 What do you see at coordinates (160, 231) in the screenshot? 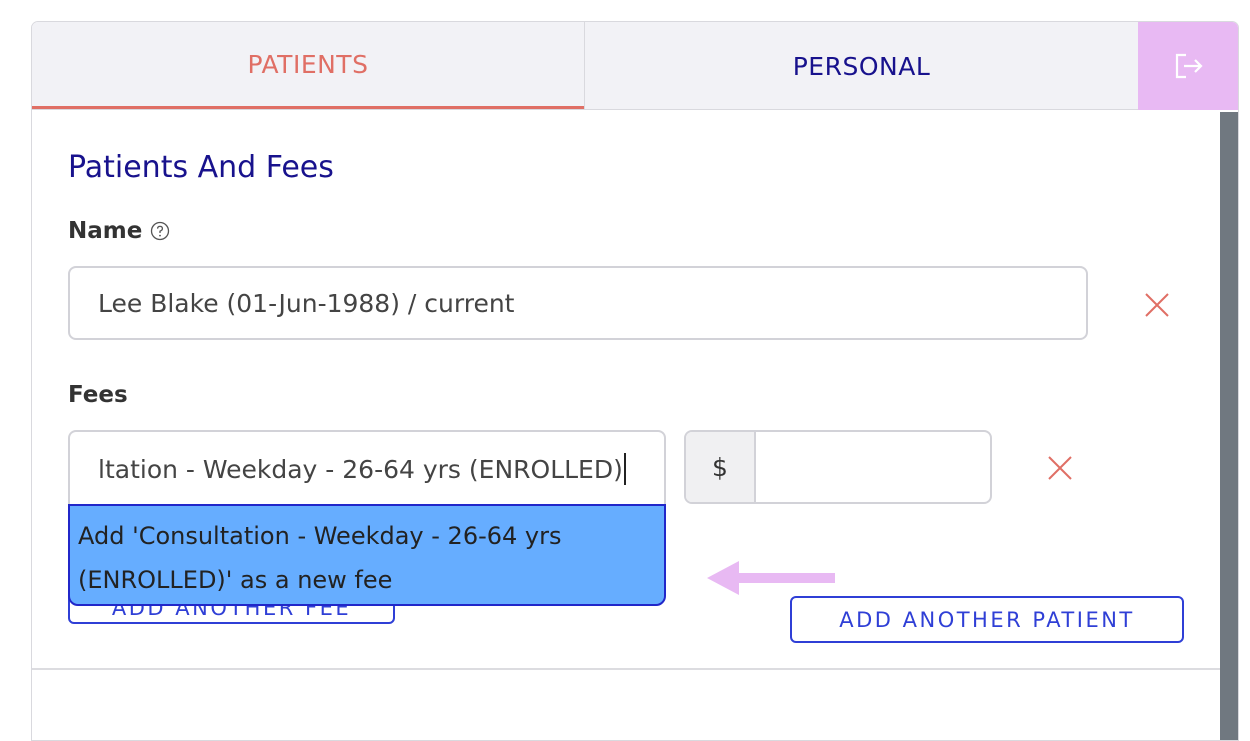
I see `question-circle-icon` at bounding box center [160, 231].